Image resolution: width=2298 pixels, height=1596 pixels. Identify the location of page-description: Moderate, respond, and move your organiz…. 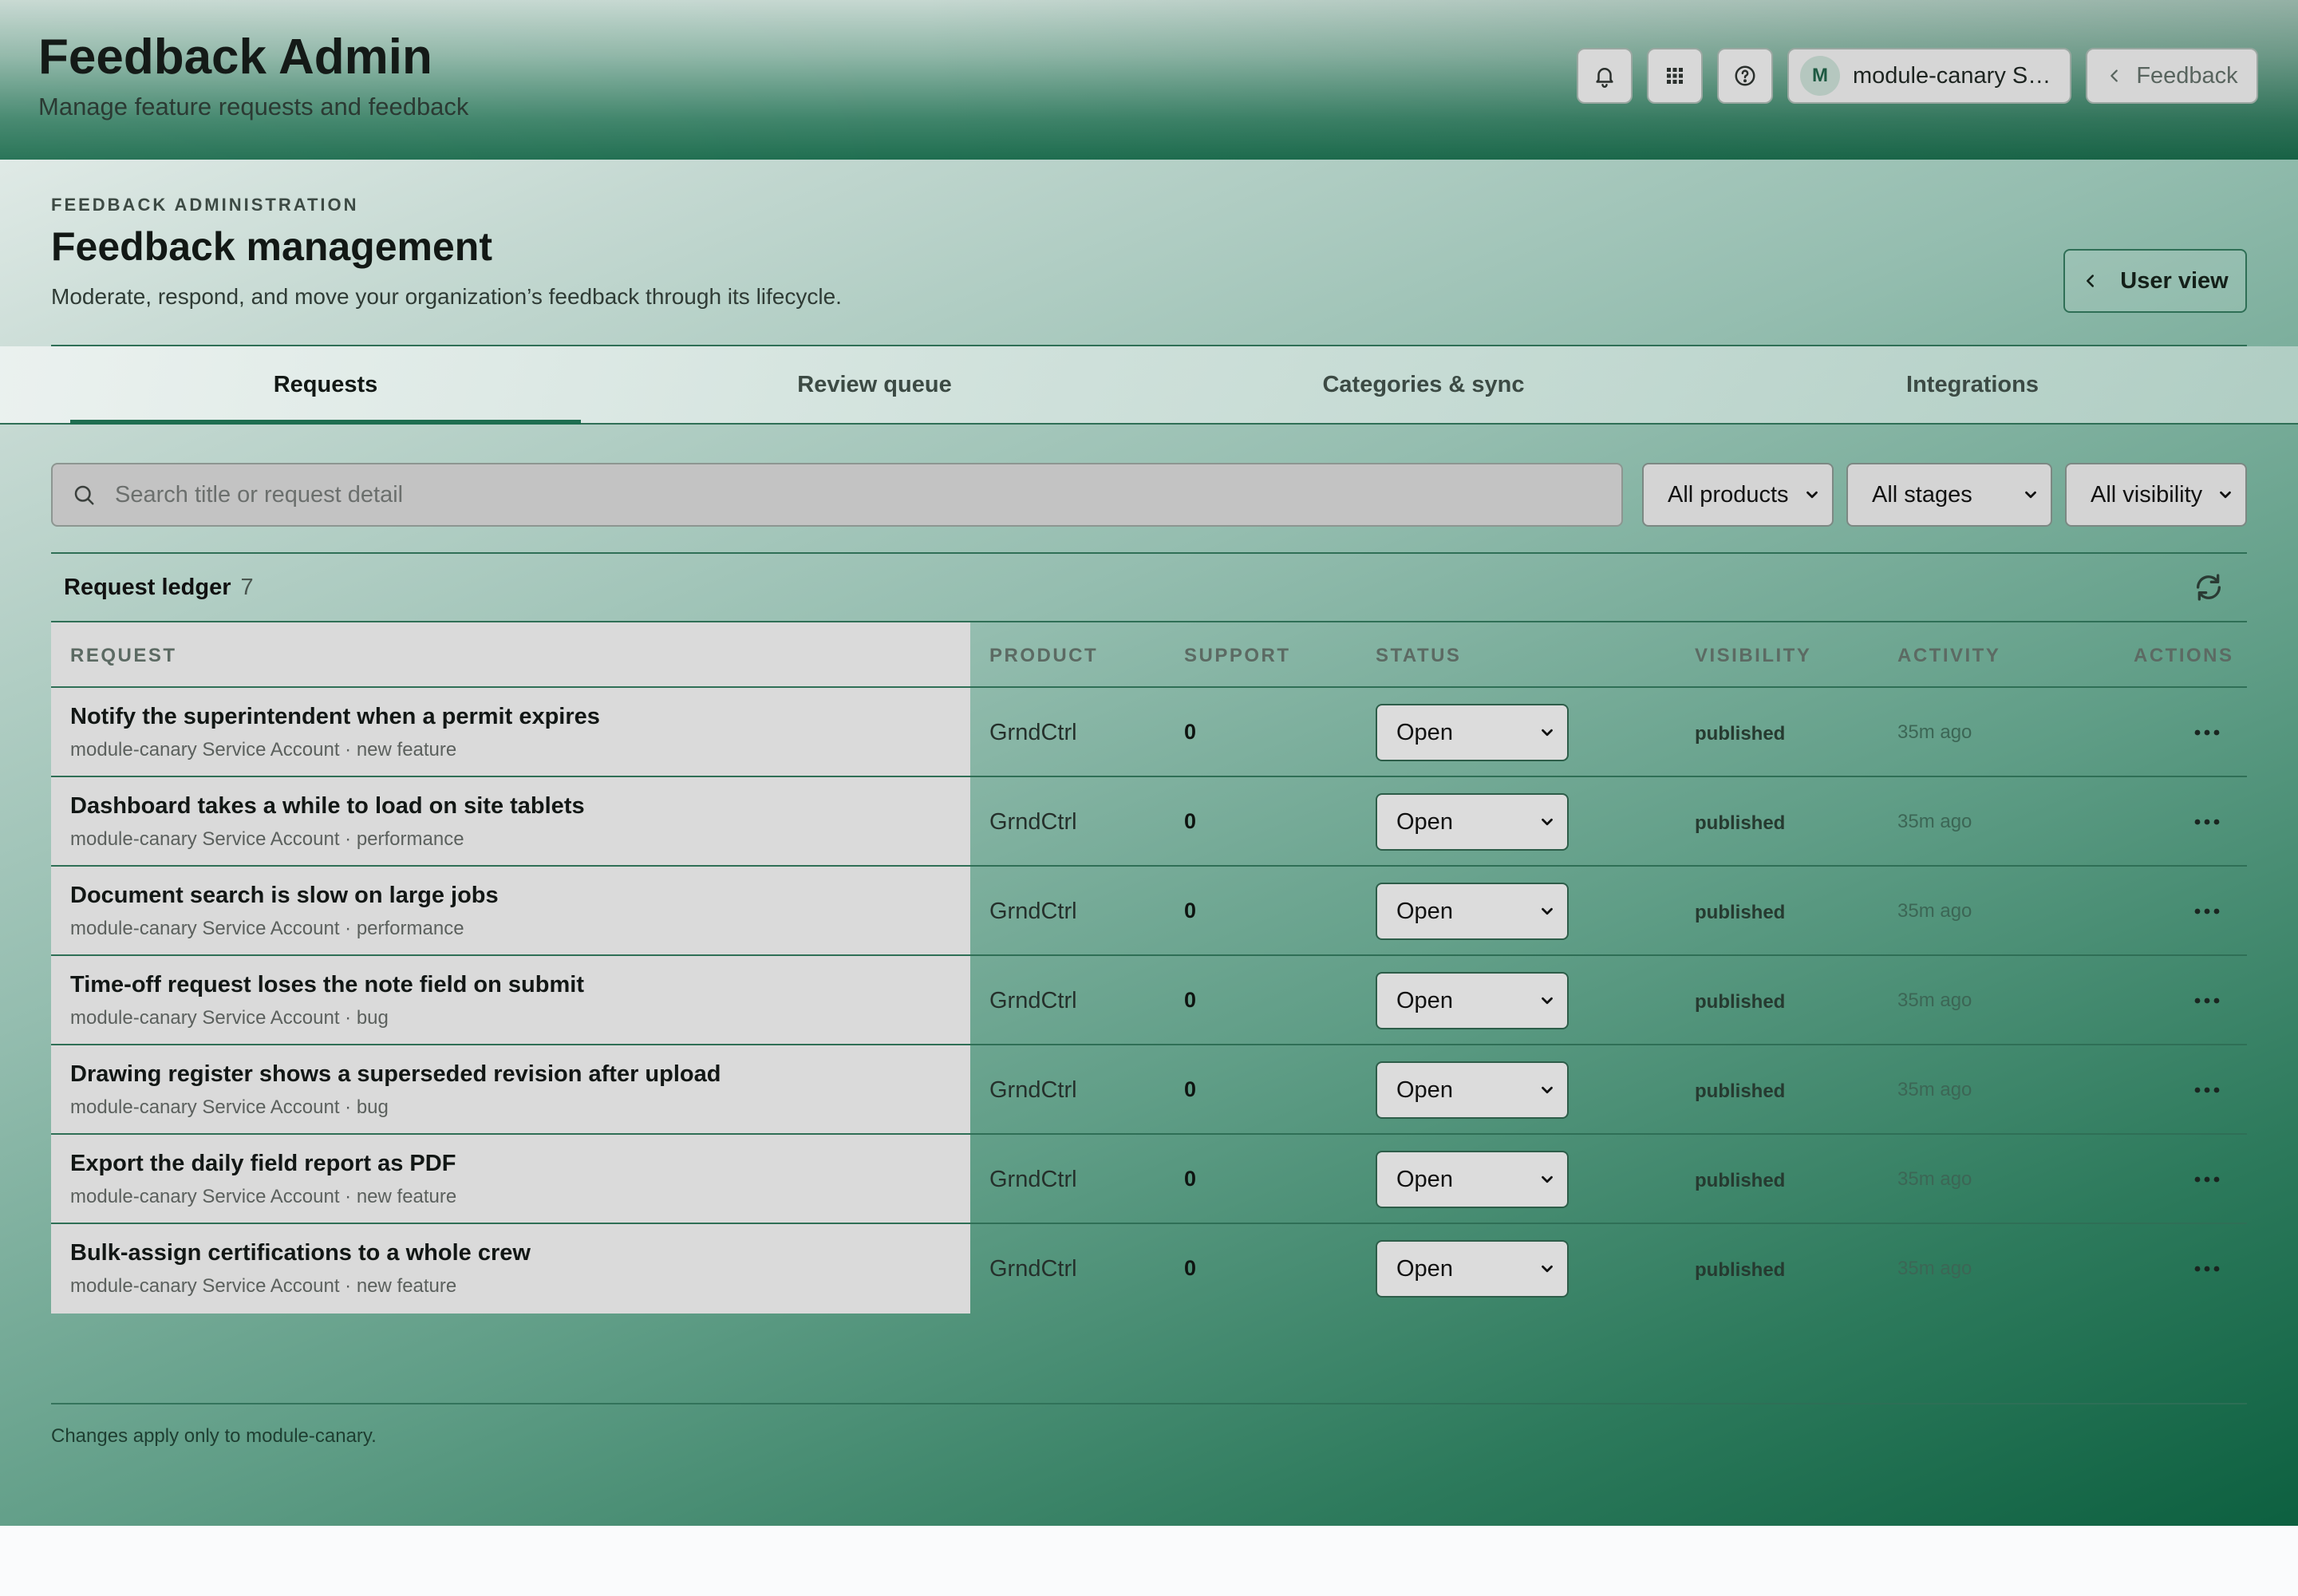
(446, 296).